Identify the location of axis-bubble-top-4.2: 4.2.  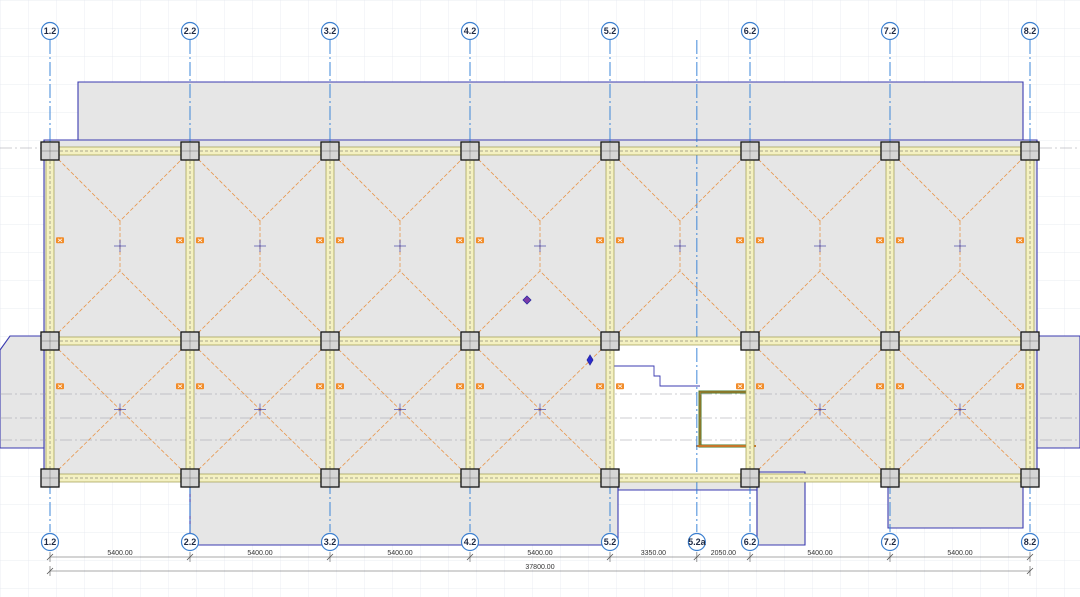
(470, 31).